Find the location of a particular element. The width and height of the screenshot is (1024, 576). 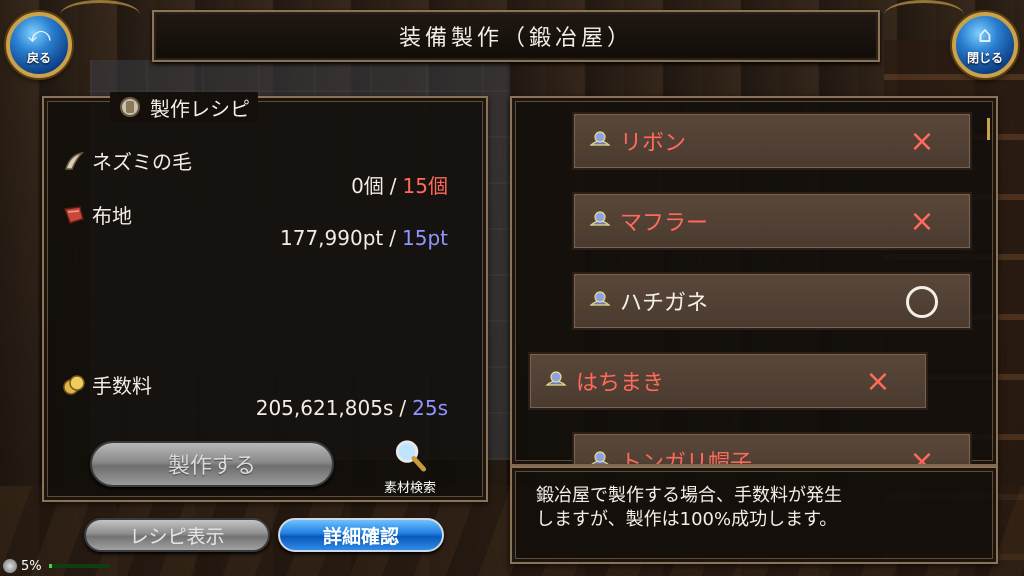

close-button-label: 閉じる is located at coordinates (984, 57).